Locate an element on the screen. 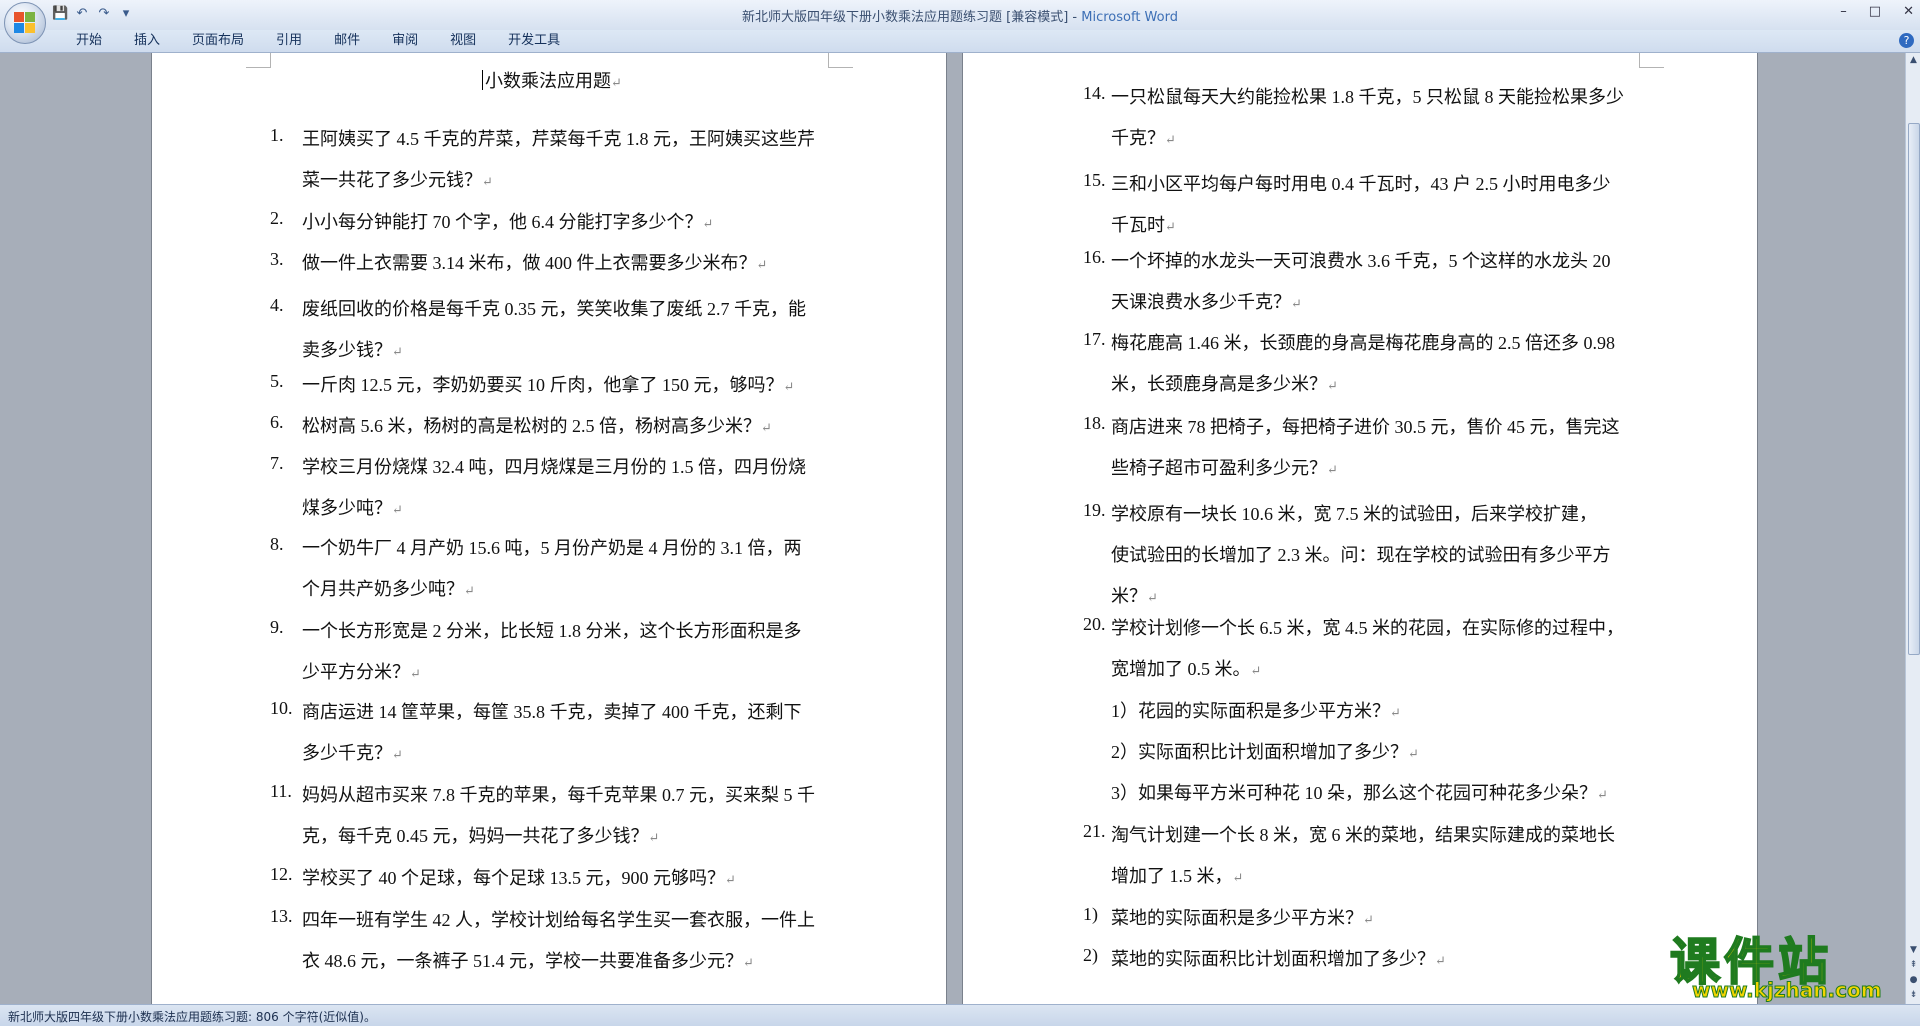 Image resolution: width=1920 pixels, height=1026 pixels. question-text-line: 梅花鹿高 1.46 米，长颈鹿的身高是梅花鹿身高的 2.5 倍还多 0.98 is located at coordinates (1363, 343).